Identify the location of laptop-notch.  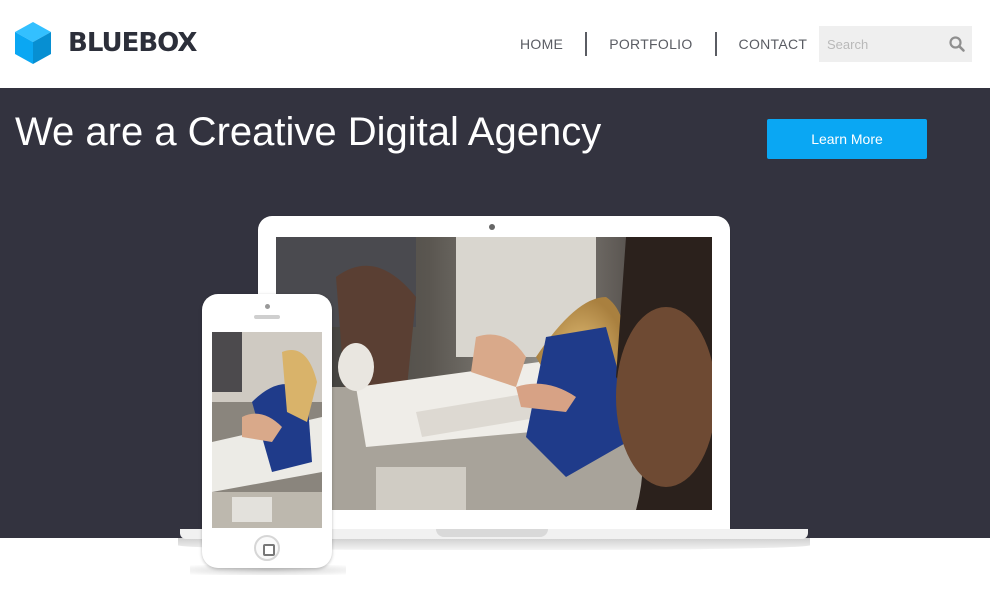
(492, 533).